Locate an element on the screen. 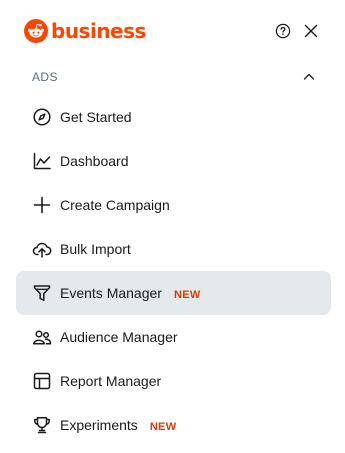  reddit-business-logo: business is located at coordinates (85, 31).